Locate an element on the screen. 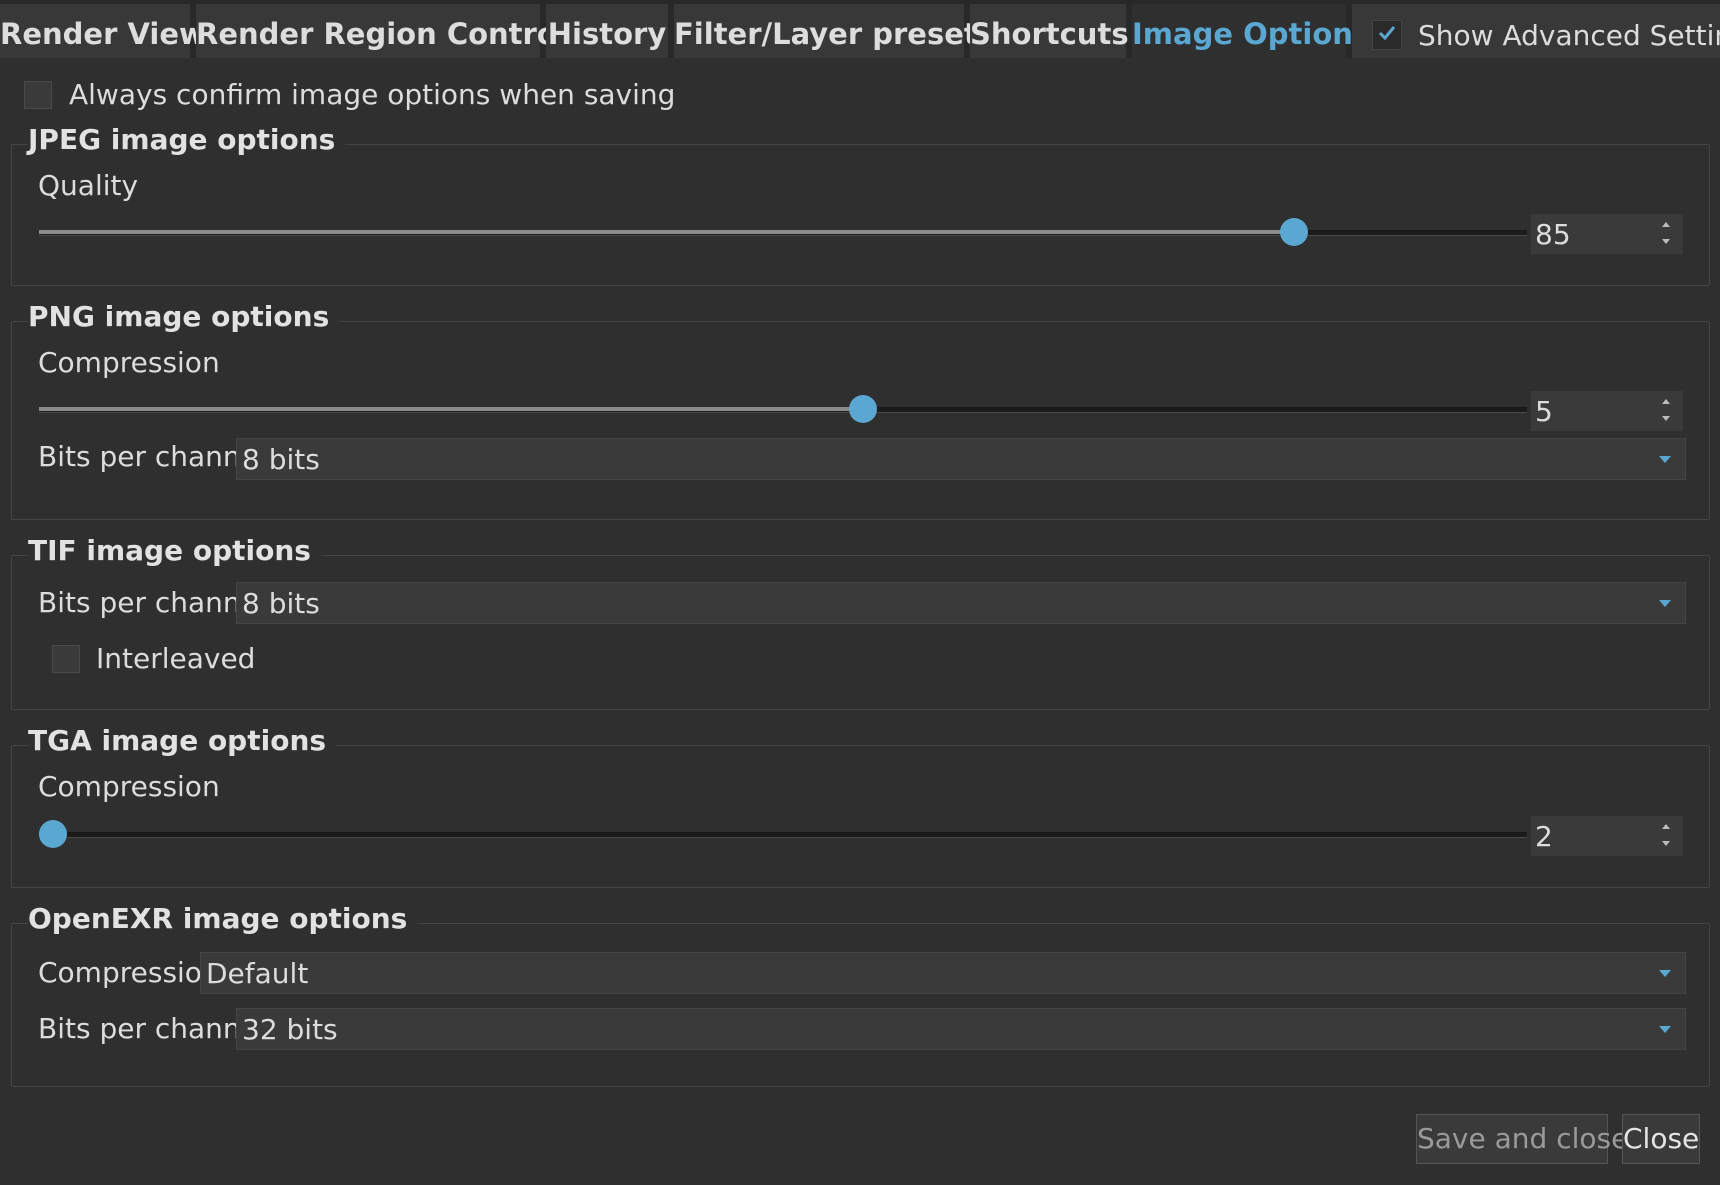 The image size is (1720, 1185). tga-compression-slider is located at coordinates (783, 834).